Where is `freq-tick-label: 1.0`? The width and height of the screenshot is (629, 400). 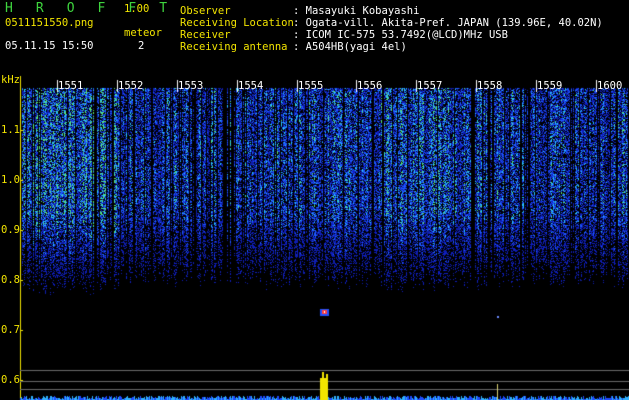
freq-tick-label: 1.0 is located at coordinates (10, 180).